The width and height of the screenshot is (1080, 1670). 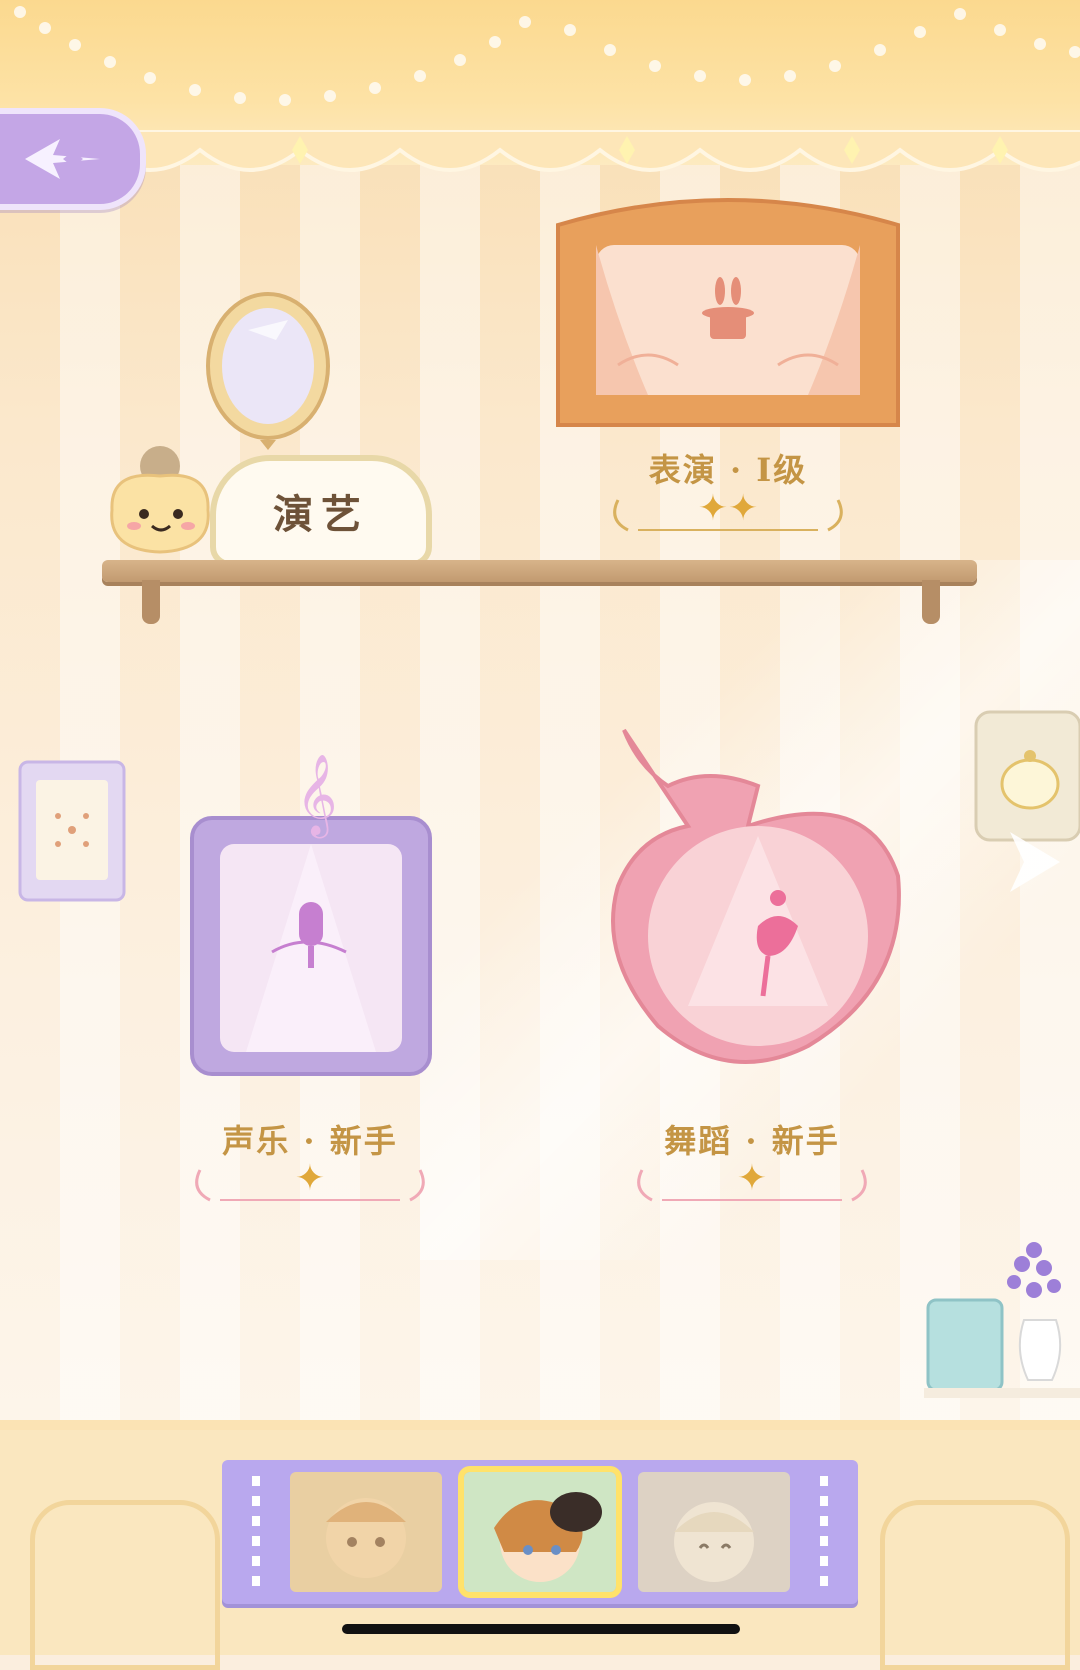 What do you see at coordinates (758, 908) in the screenshot?
I see `dance-skill-frame` at bounding box center [758, 908].